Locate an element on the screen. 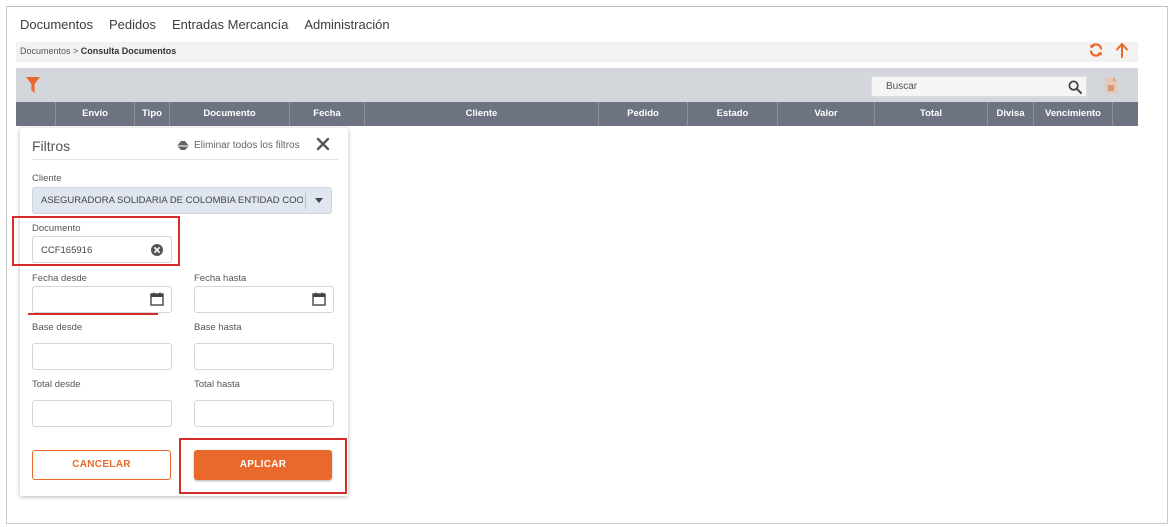 The image size is (1172, 527). eraser-icon is located at coordinates (183, 145).